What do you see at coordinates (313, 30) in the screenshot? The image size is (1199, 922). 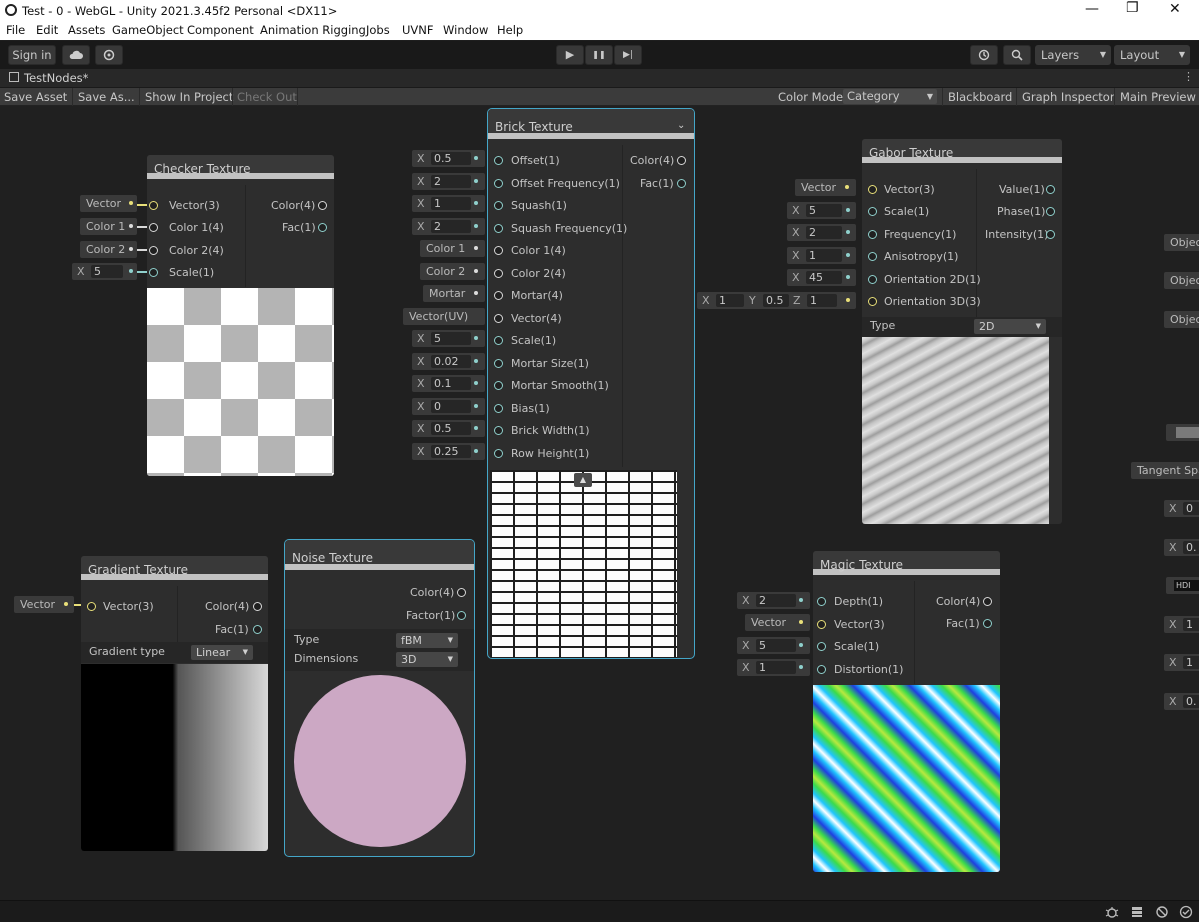 I see `menu-animation-rigging: Animation Rigging` at bounding box center [313, 30].